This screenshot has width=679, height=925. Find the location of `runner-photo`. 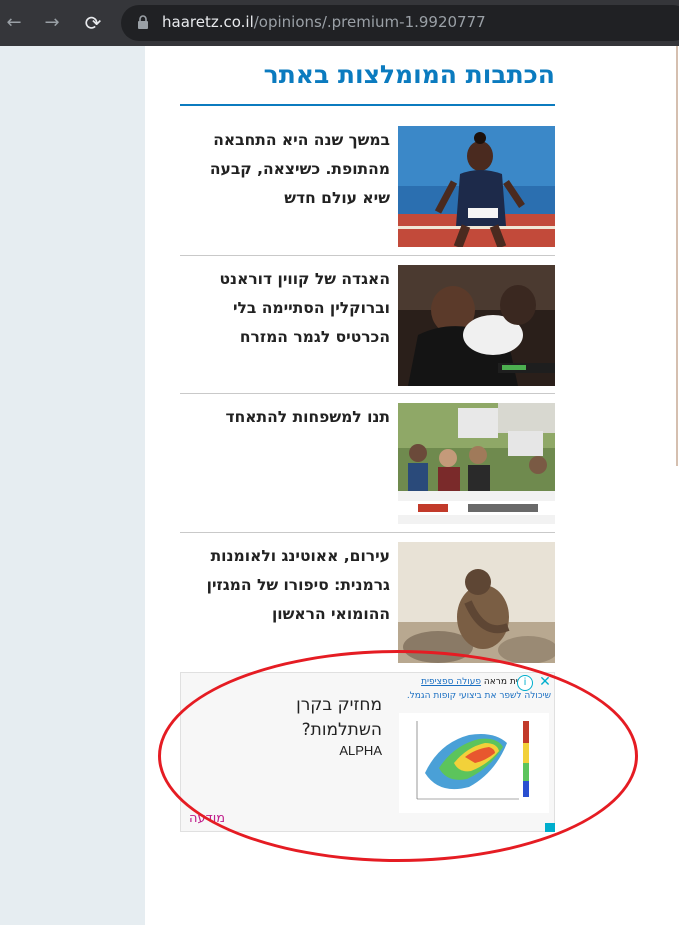

runner-photo is located at coordinates (476, 186).